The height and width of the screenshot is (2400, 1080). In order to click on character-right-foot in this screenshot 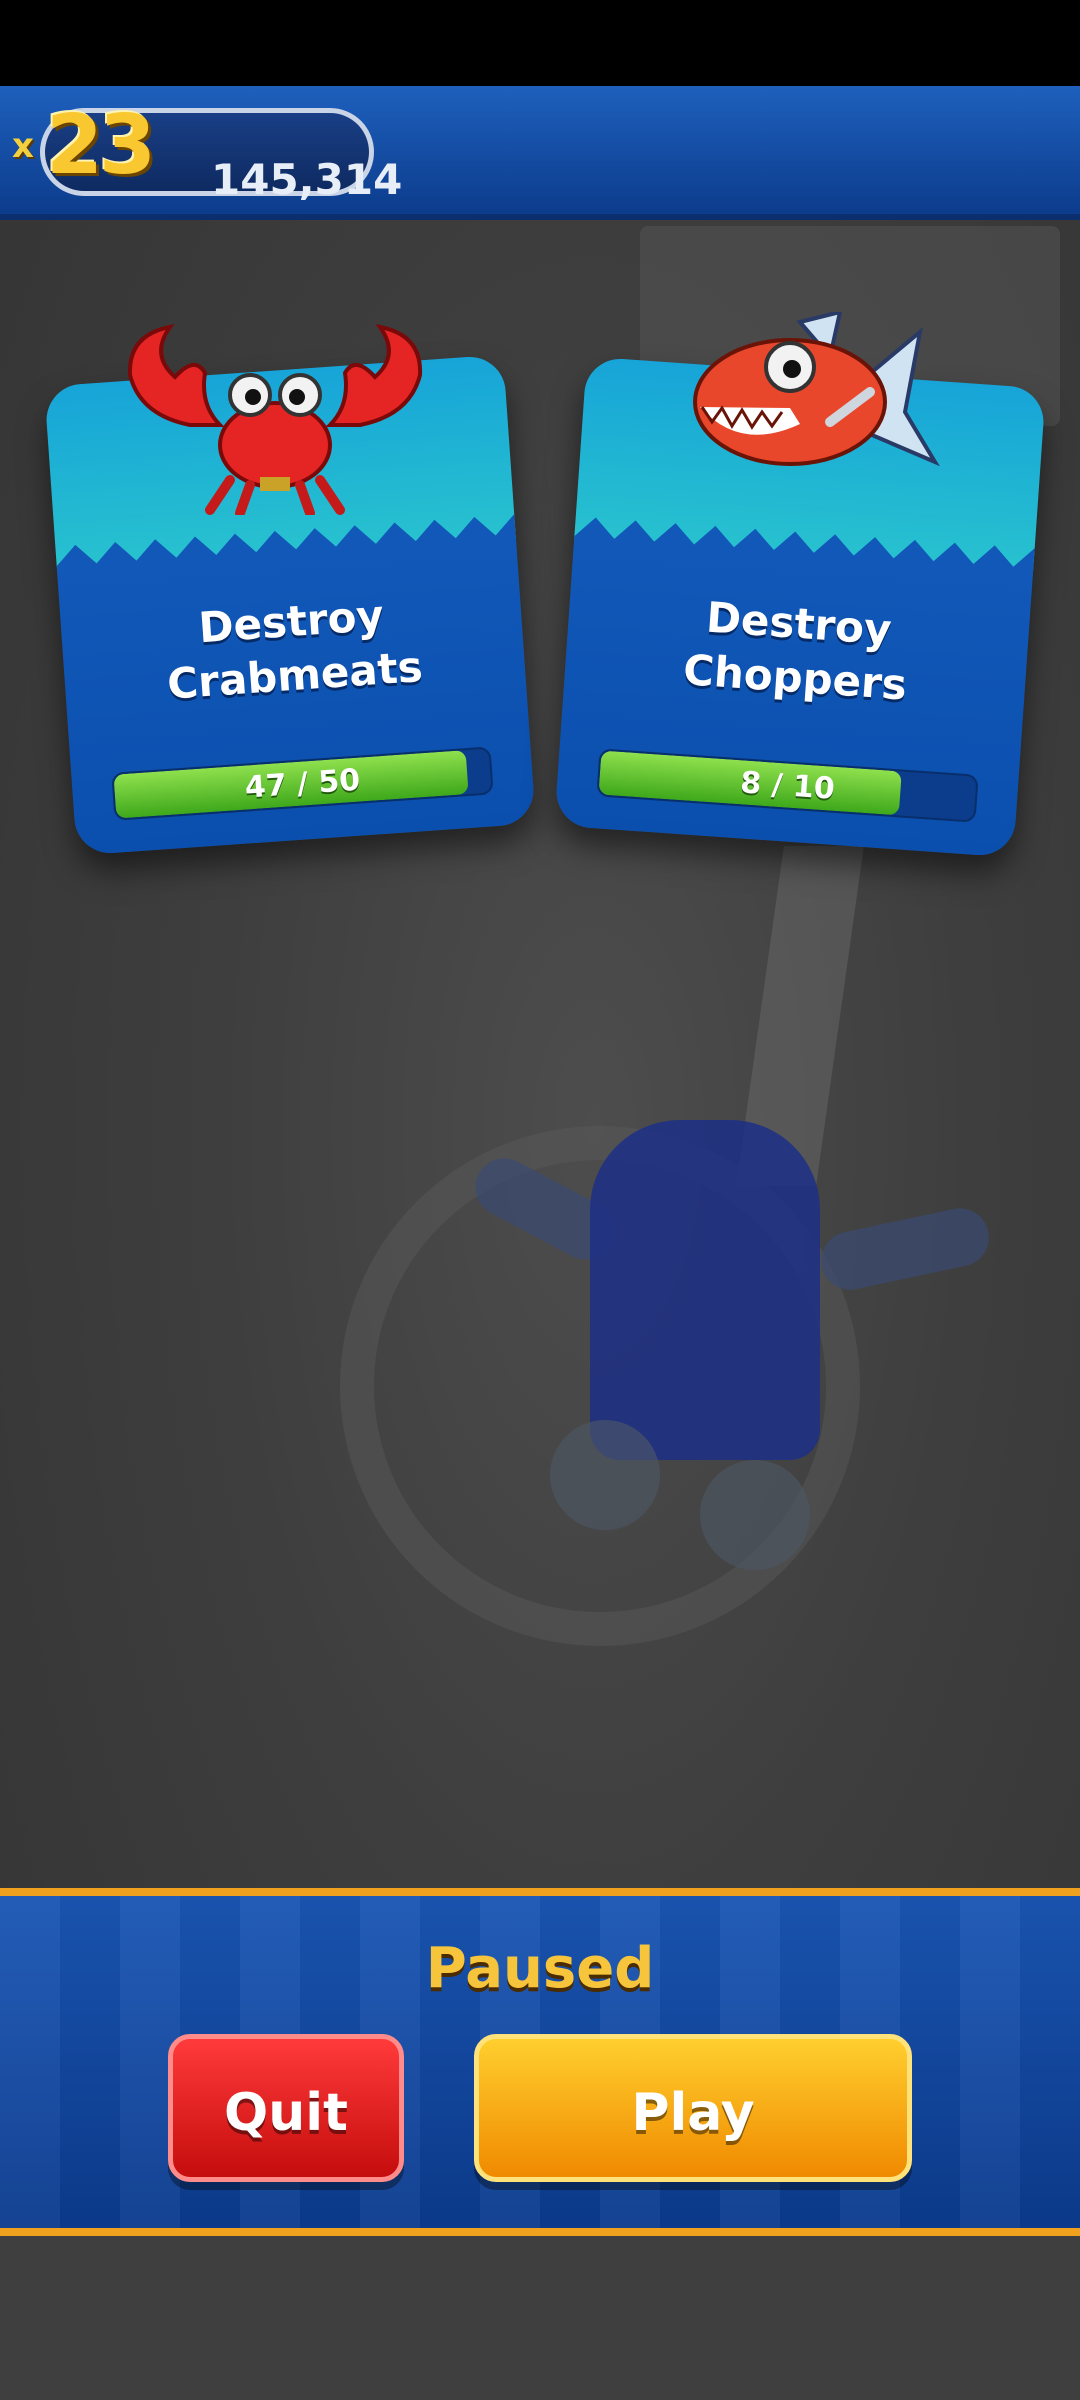, I will do `click(755, 1515)`.